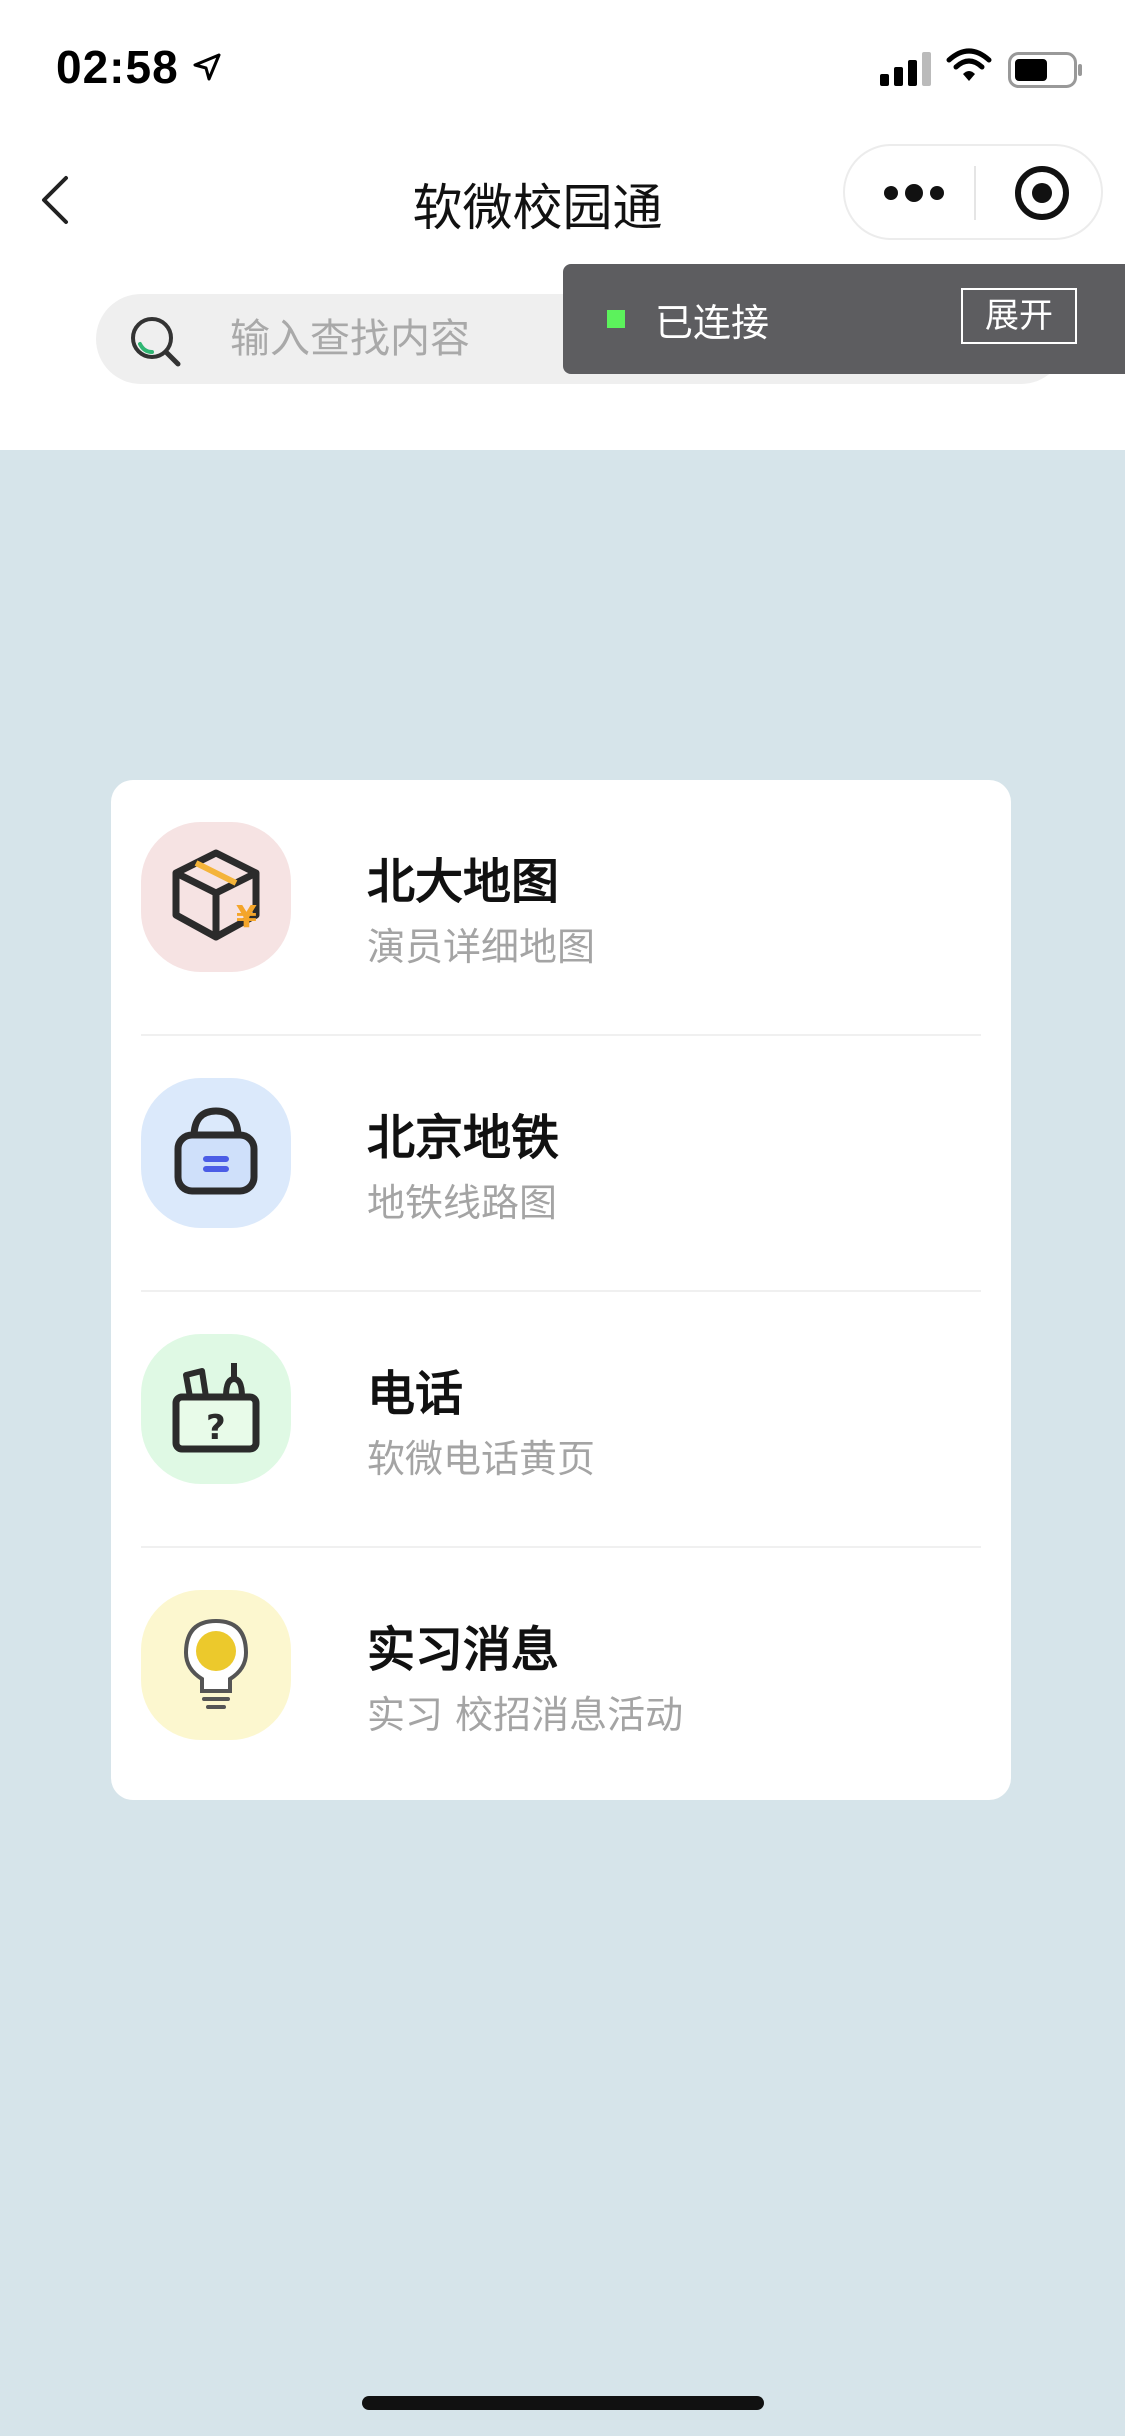  What do you see at coordinates (463, 882) in the screenshot?
I see `item-title: 北大地图` at bounding box center [463, 882].